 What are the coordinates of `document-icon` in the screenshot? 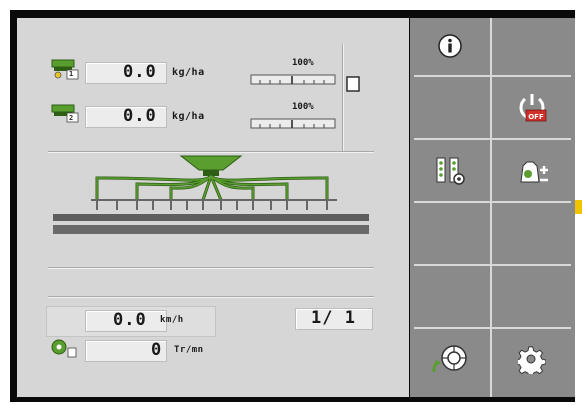 It's located at (353, 84).